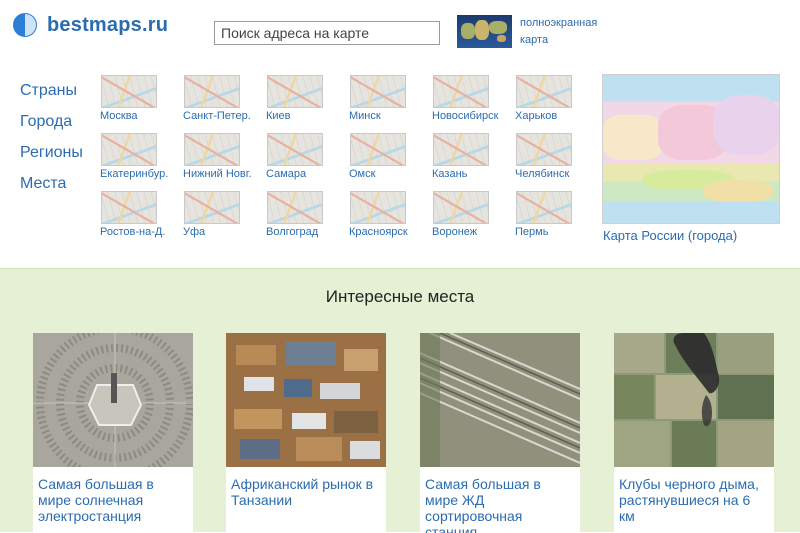  Describe the element at coordinates (113, 407) in the screenshot. I see `solar-plant-photo` at that location.